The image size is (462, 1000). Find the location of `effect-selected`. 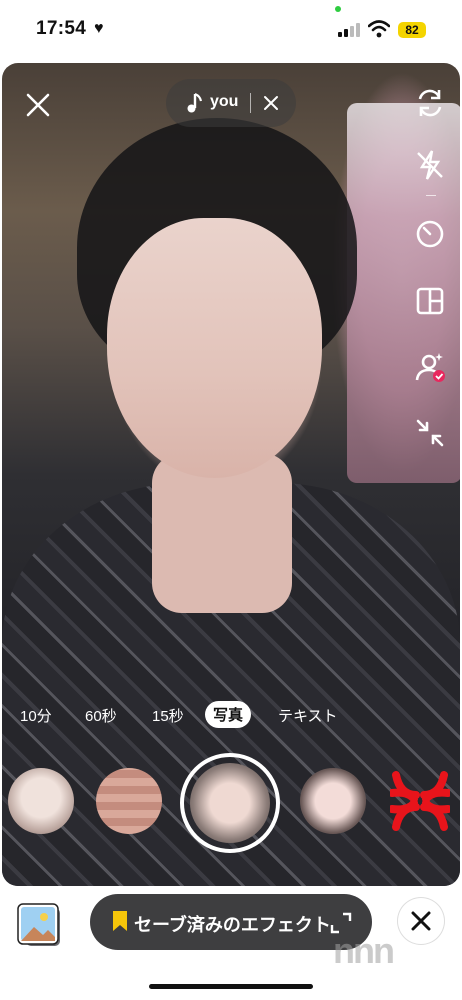

effect-selected is located at coordinates (230, 803).